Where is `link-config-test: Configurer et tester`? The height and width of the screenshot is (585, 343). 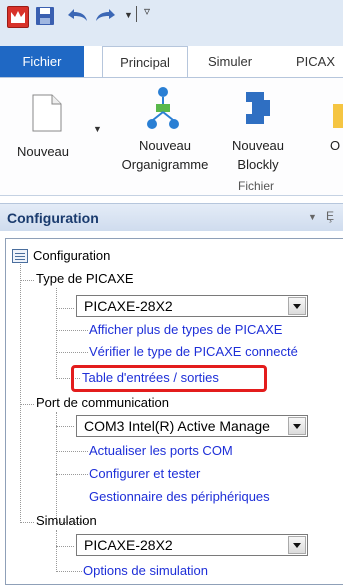
link-config-test: Configurer et tester is located at coordinates (144, 473).